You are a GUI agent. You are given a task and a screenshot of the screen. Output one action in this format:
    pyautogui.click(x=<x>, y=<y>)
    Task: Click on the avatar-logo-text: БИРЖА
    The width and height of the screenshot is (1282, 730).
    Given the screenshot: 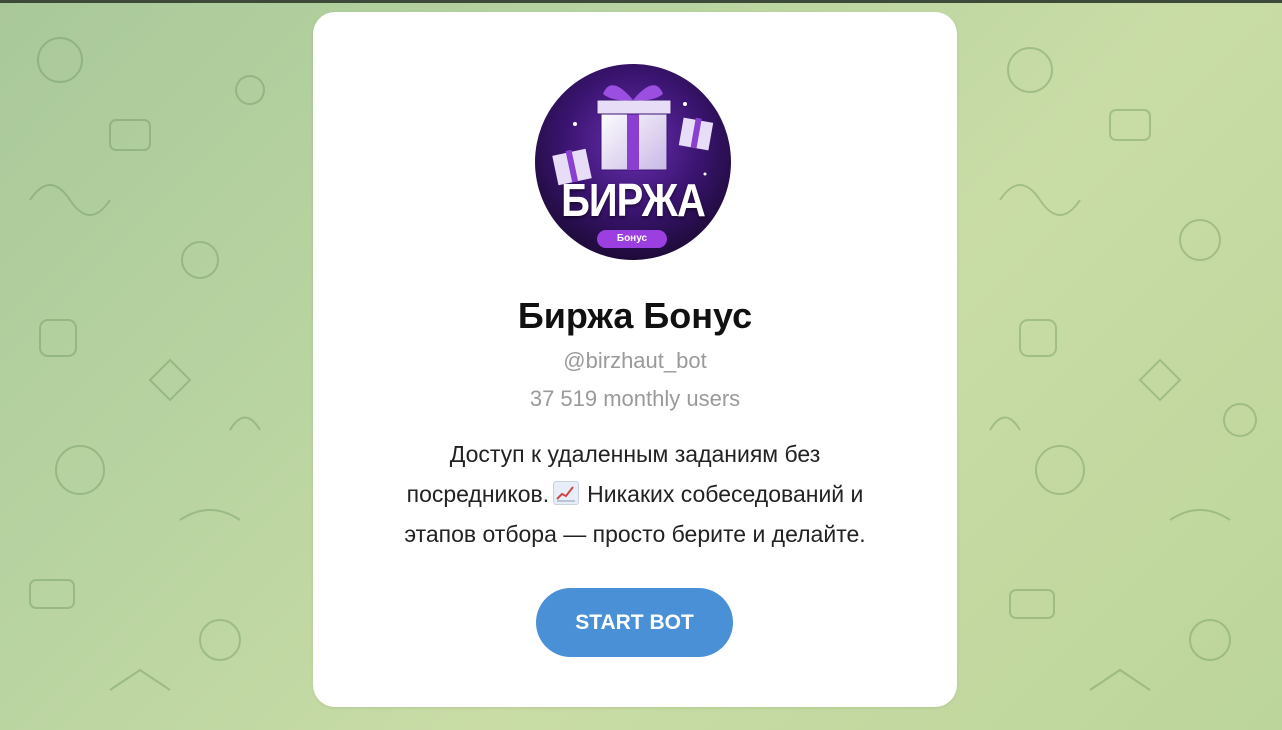 What is the action you would take?
    pyautogui.click(x=633, y=201)
    